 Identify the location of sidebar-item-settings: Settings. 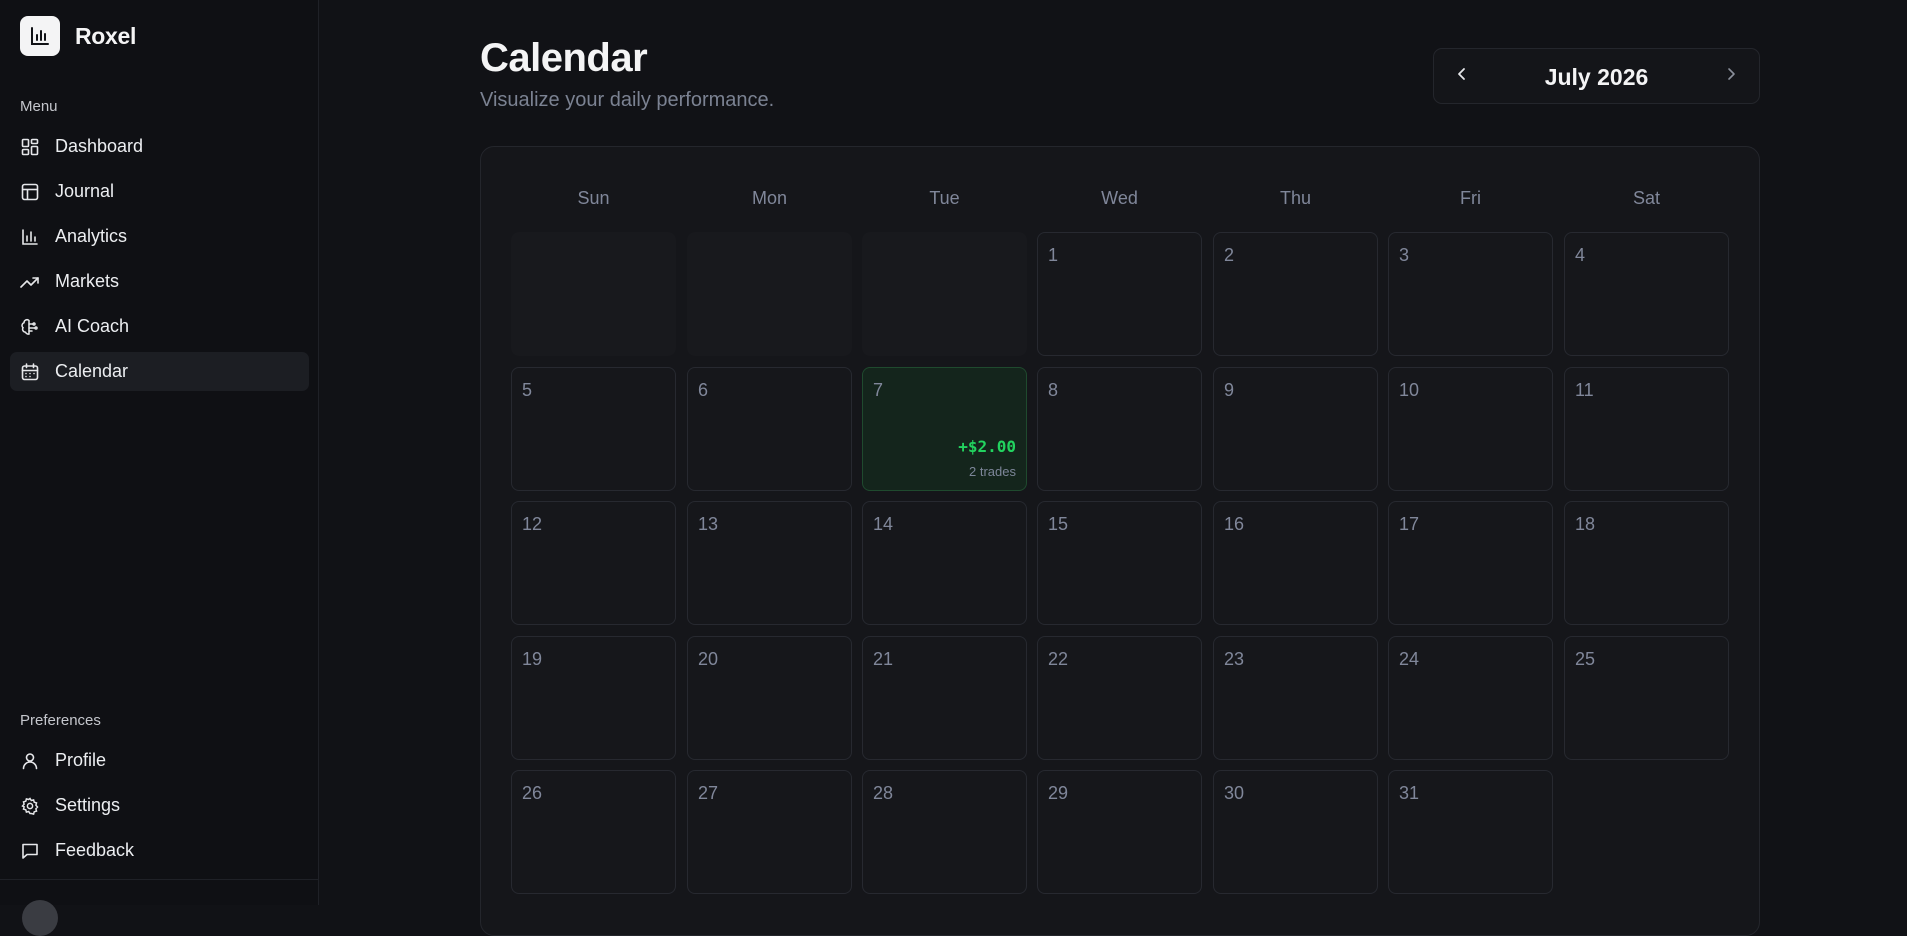
(159, 805).